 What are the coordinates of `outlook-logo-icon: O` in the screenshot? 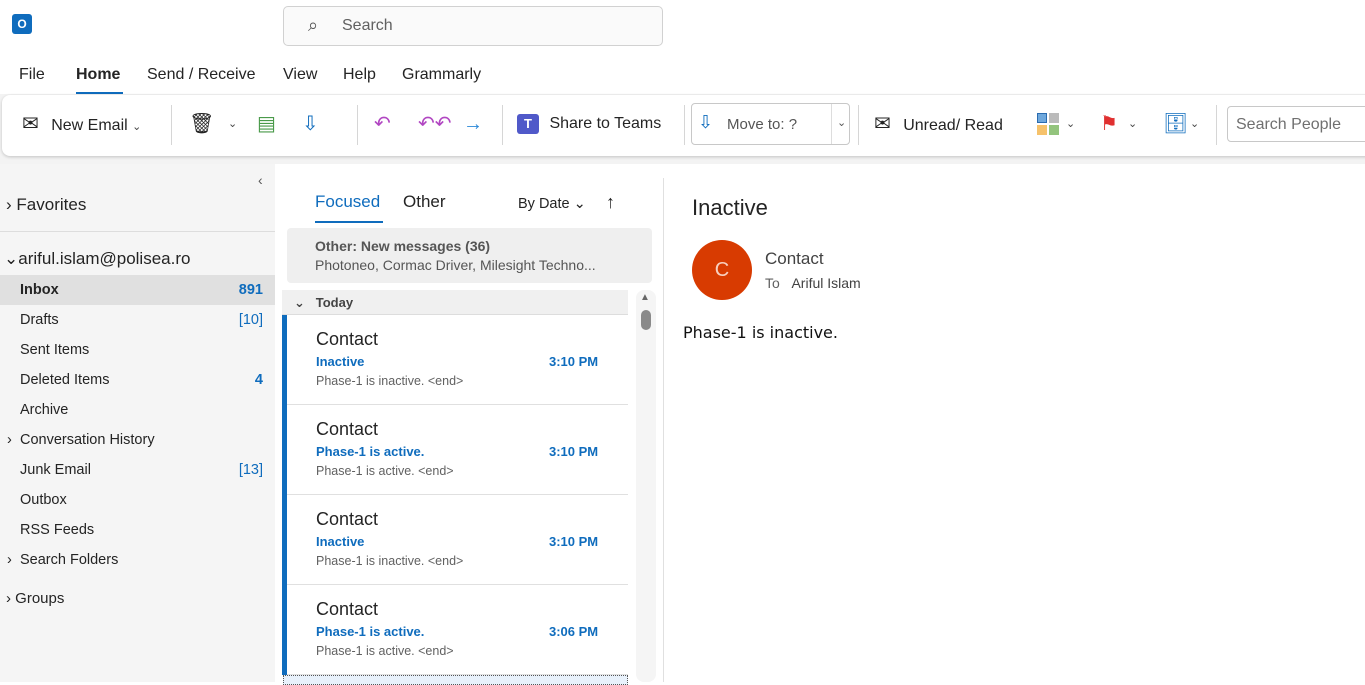 It's located at (22, 24).